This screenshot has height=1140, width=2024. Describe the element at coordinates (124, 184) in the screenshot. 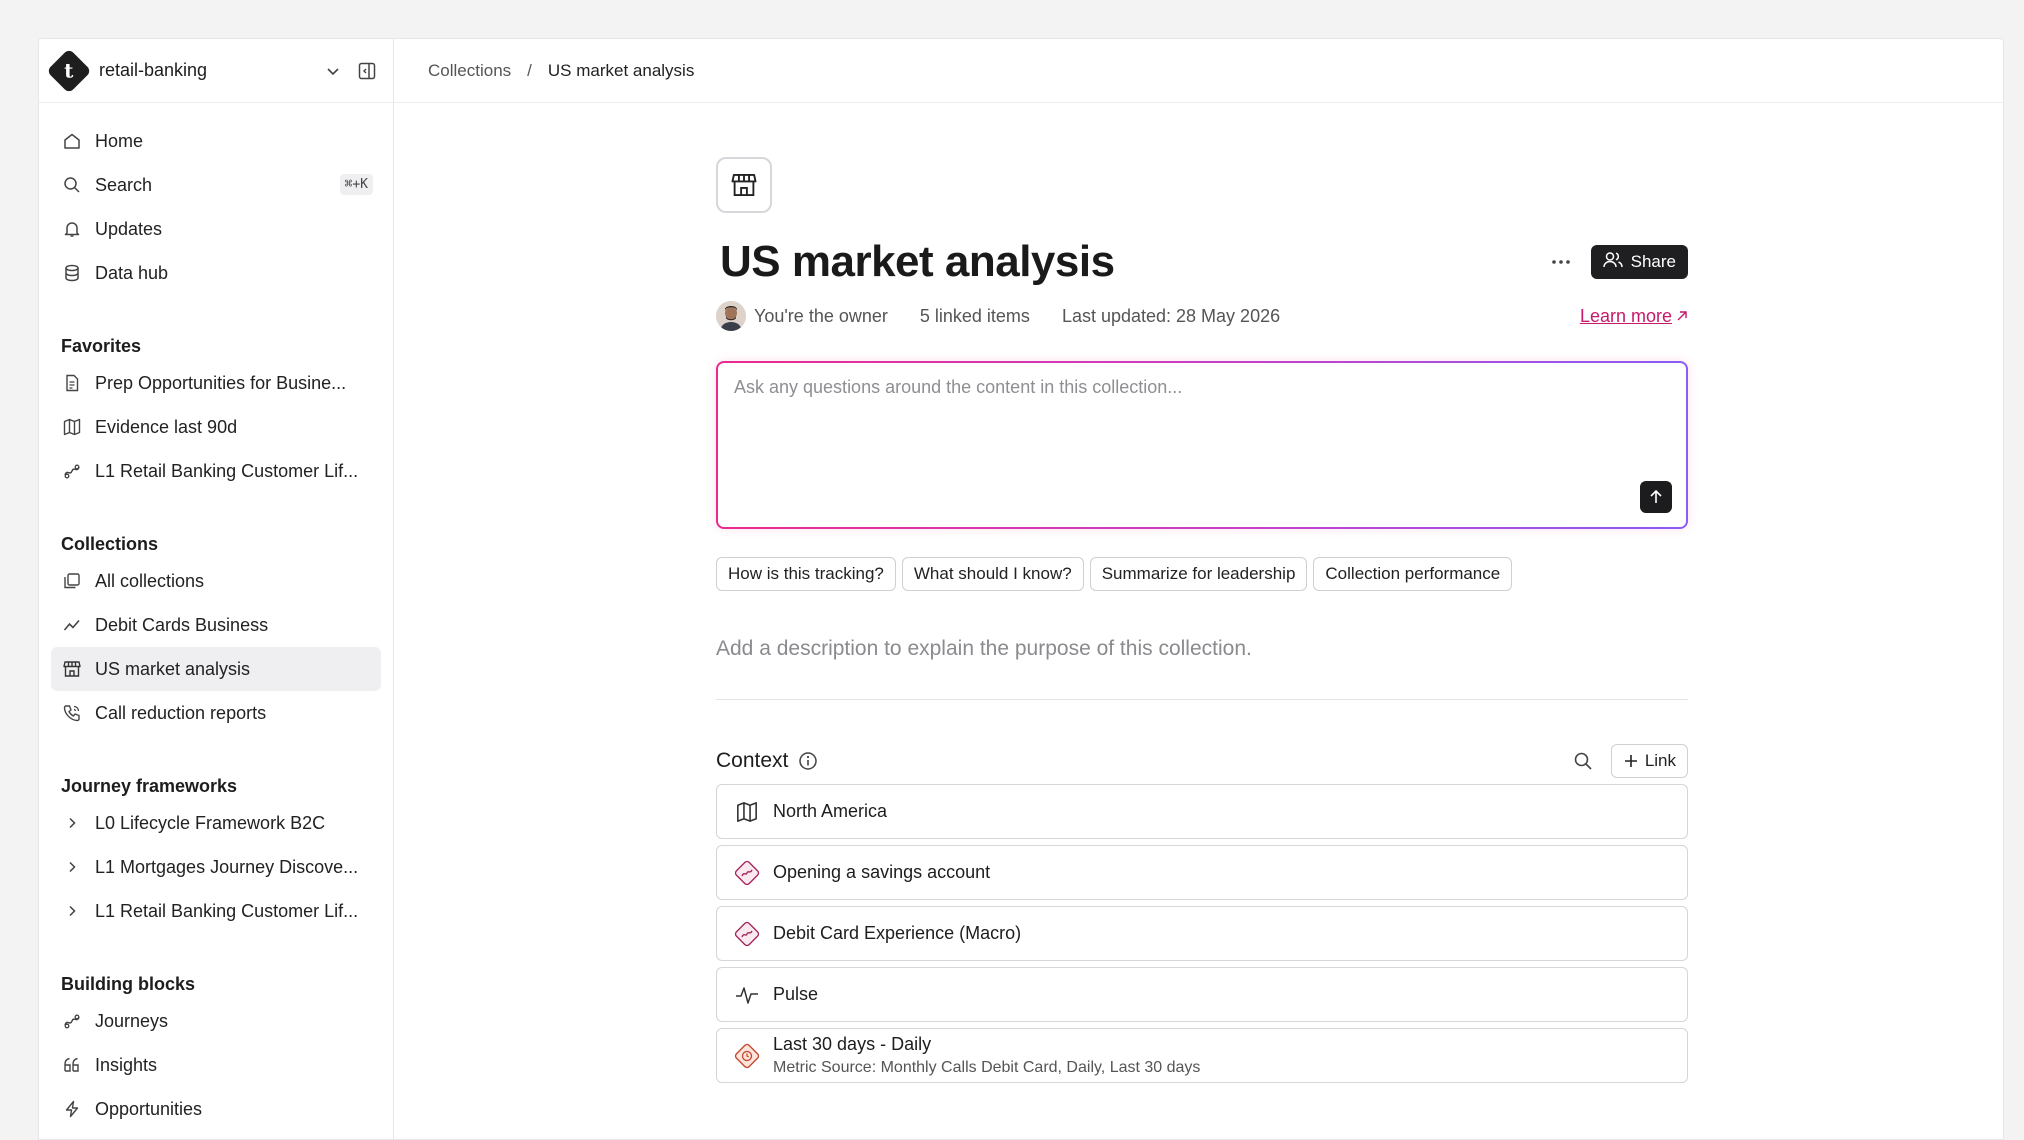

I see `sidebar-item-label: Search` at that location.